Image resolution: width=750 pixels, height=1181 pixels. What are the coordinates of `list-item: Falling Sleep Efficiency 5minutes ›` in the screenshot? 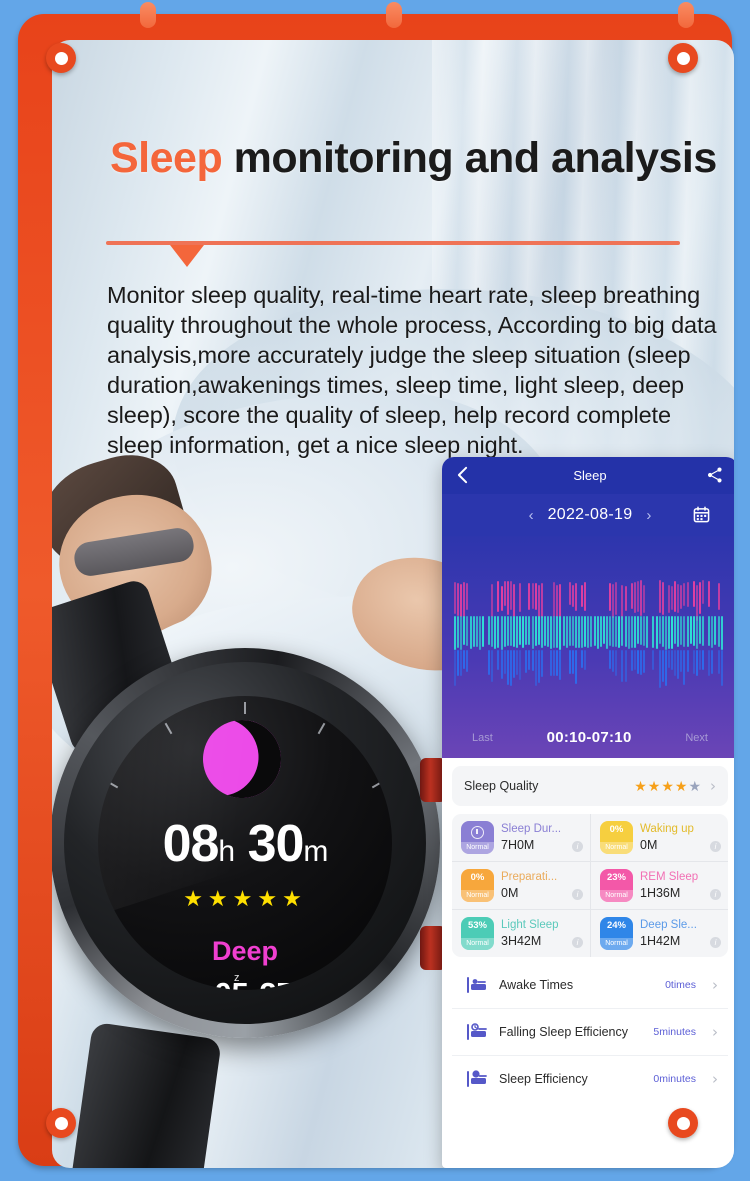 It's located at (590, 1031).